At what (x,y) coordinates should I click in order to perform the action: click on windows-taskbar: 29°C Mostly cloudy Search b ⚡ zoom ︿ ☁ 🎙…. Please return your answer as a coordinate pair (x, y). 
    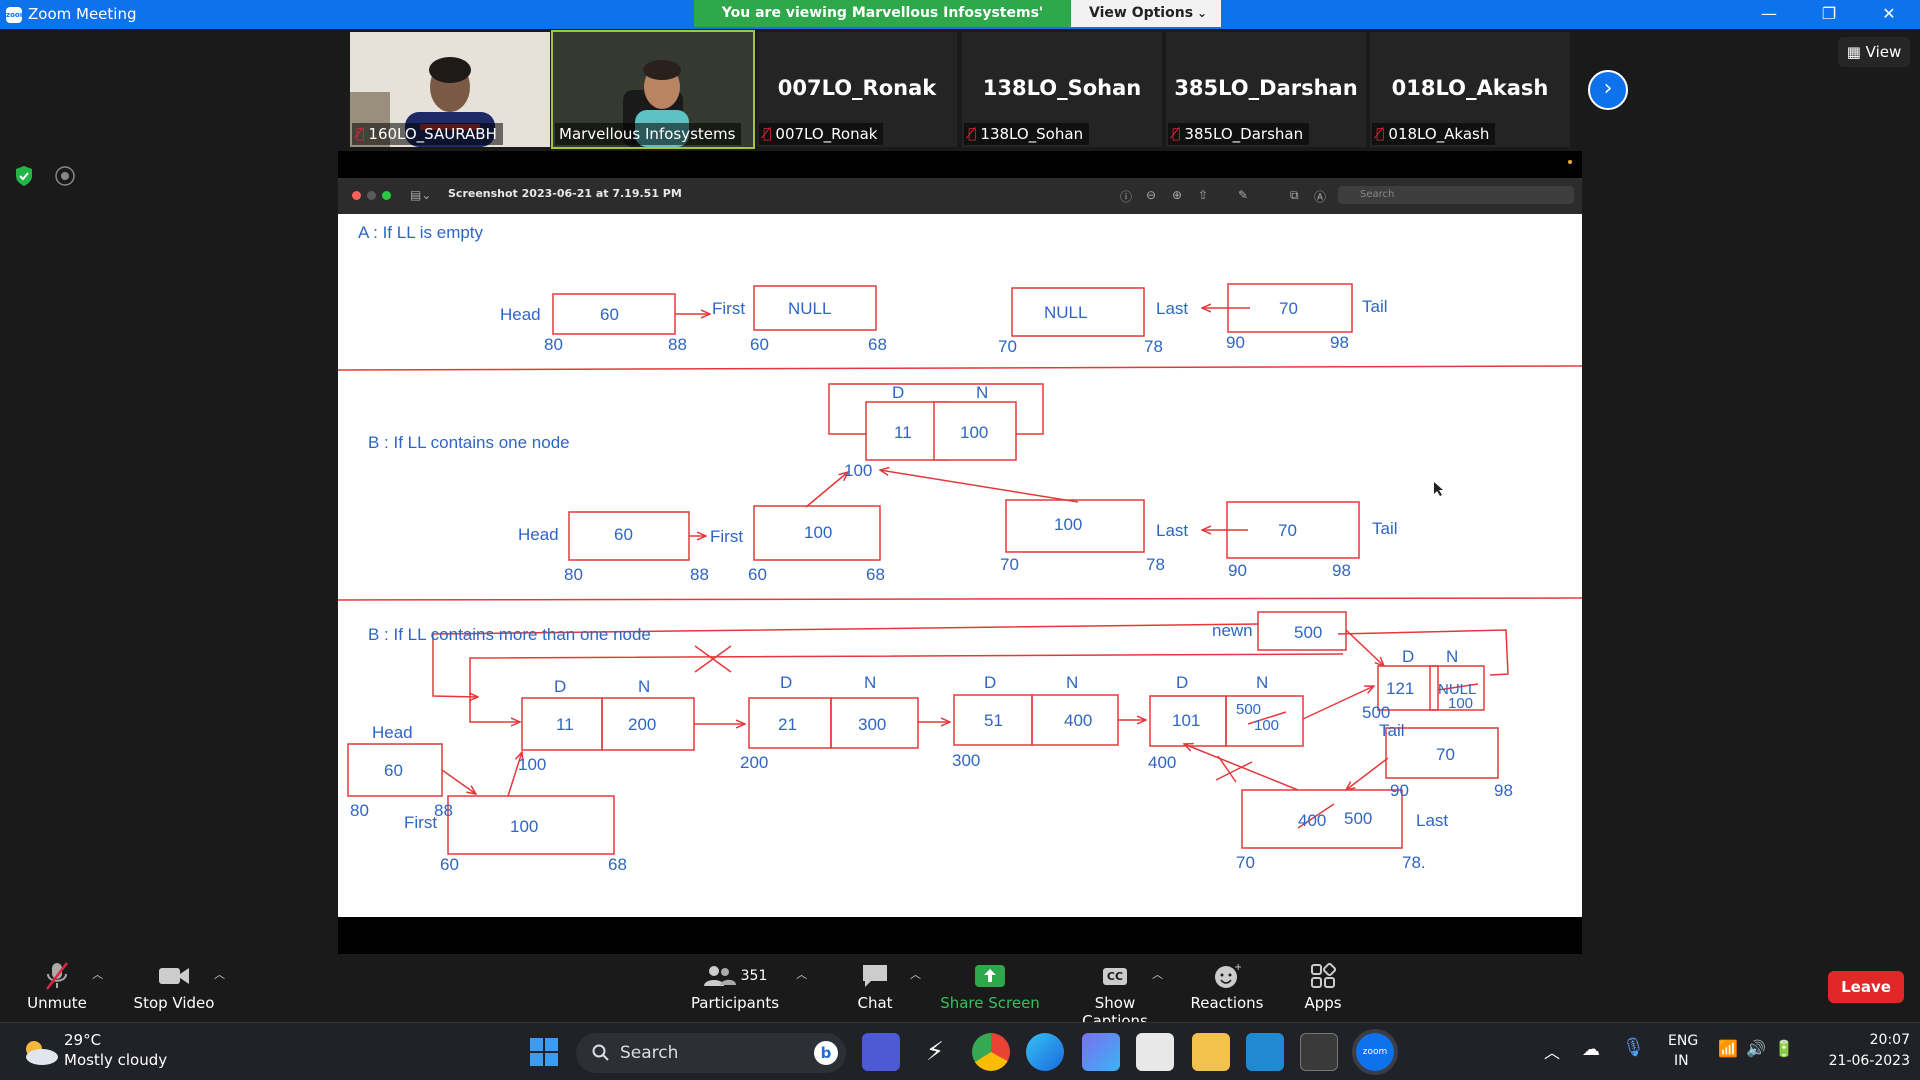
    Looking at the image, I should click on (960, 1051).